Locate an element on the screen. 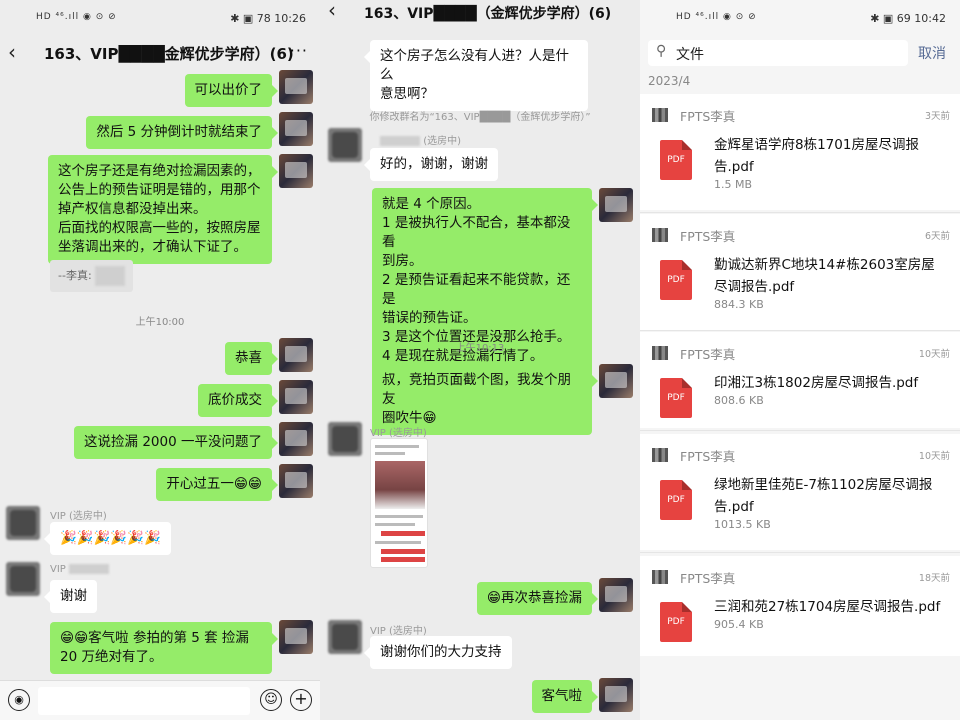 This screenshot has height=720, width=960. chat-header: ‹ 163、VIP████（金辉优步学府）(6) is located at coordinates (480, 18).